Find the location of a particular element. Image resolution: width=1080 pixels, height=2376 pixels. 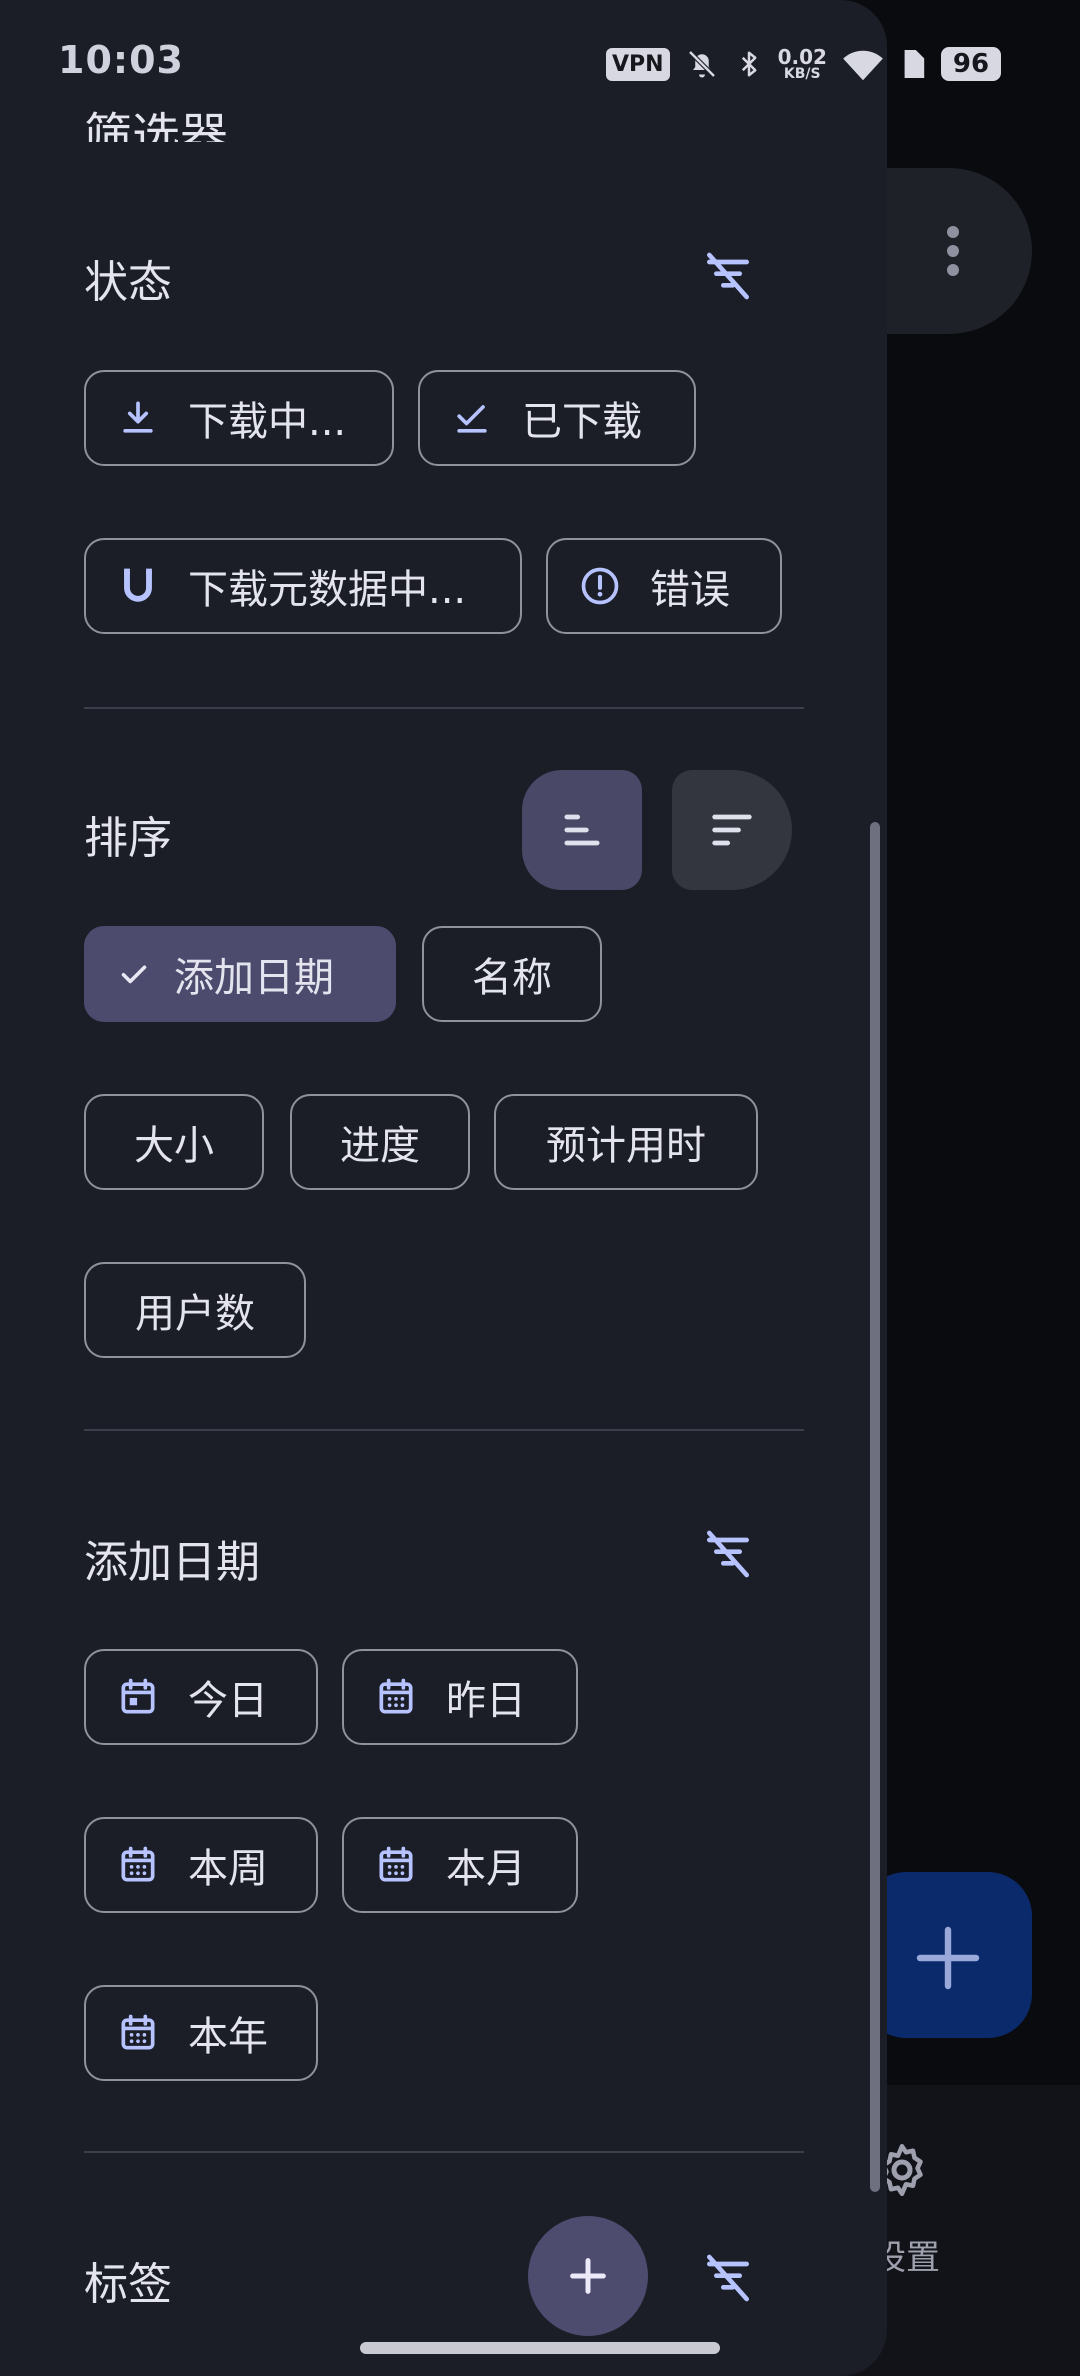

more-options-icon is located at coordinates (953, 251).